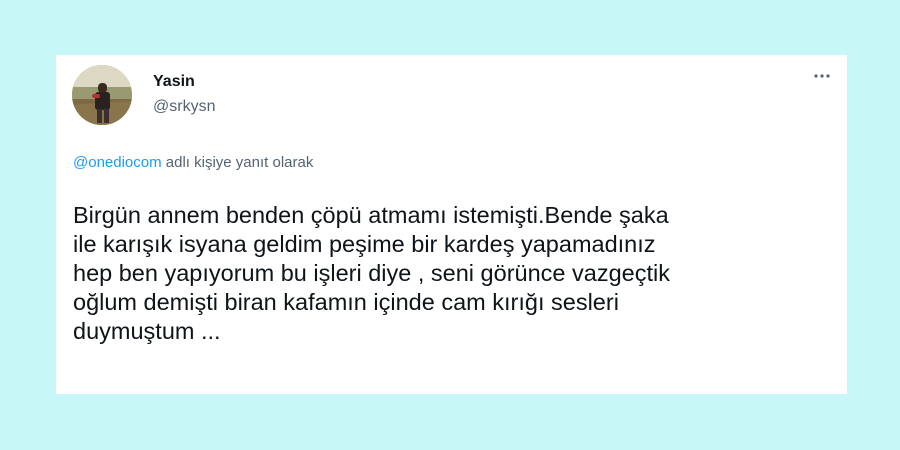  I want to click on reply-mention-link: @onediocom, so click(117, 162).